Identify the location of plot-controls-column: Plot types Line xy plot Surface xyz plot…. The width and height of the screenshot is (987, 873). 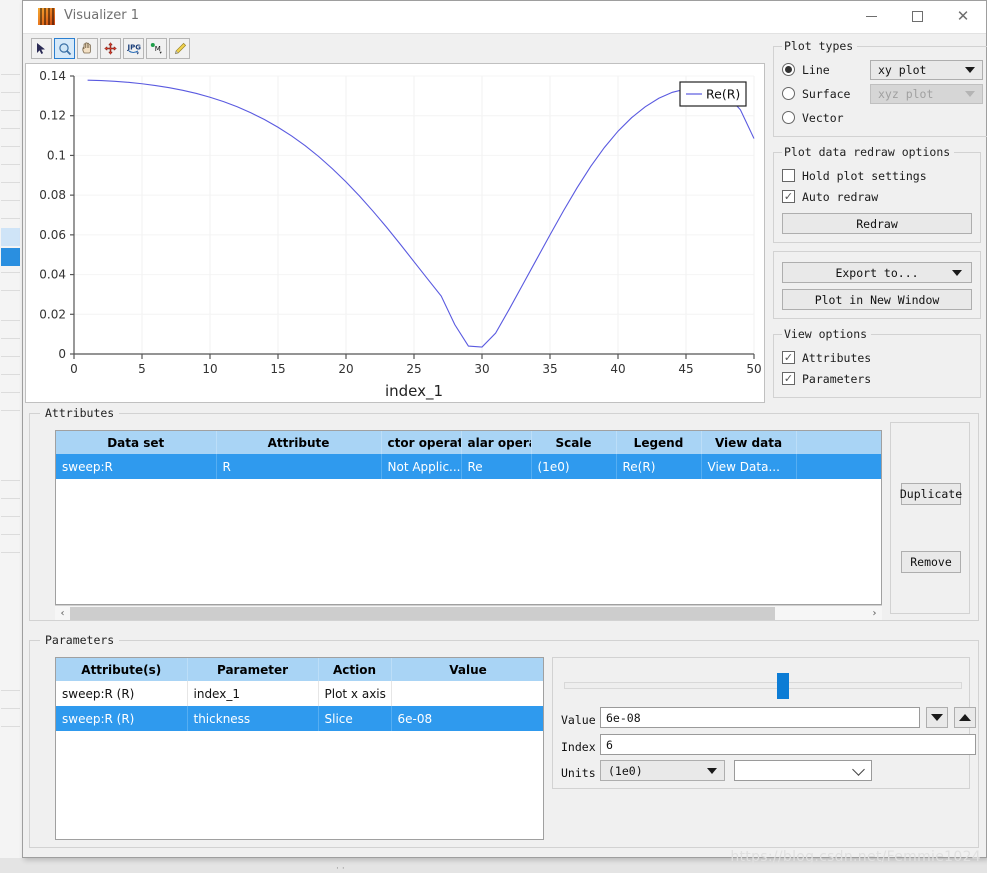
(880, 222).